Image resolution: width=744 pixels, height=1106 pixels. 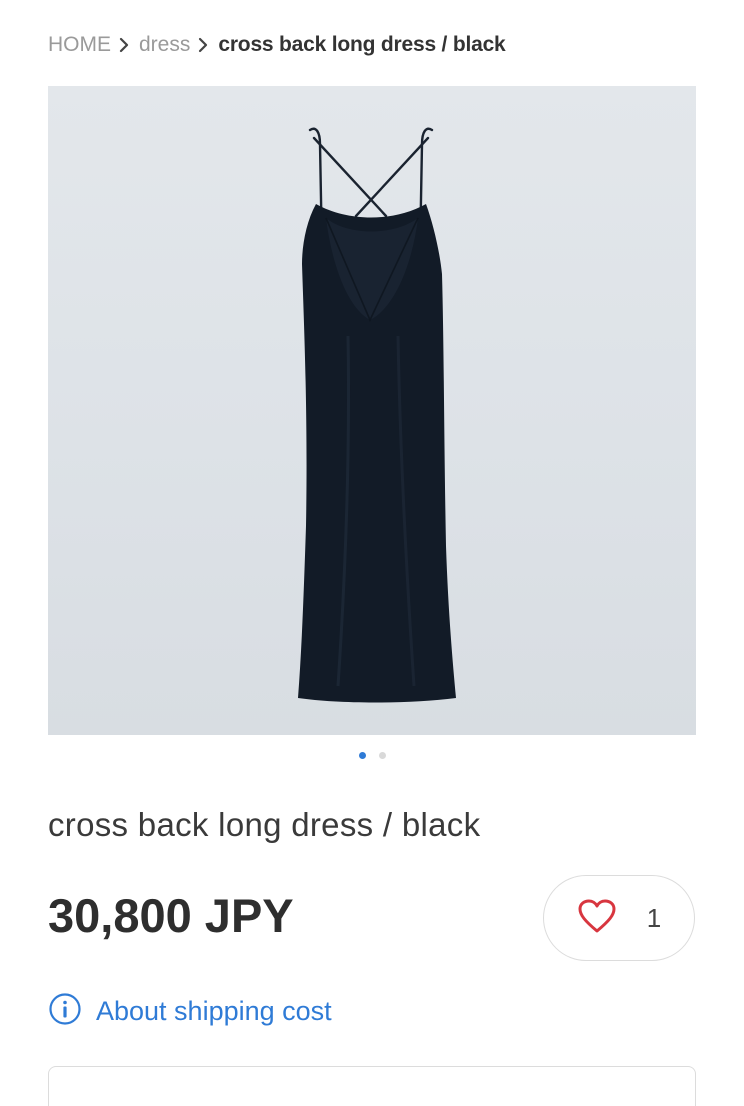 I want to click on heart-outline-icon, so click(x=597, y=918).